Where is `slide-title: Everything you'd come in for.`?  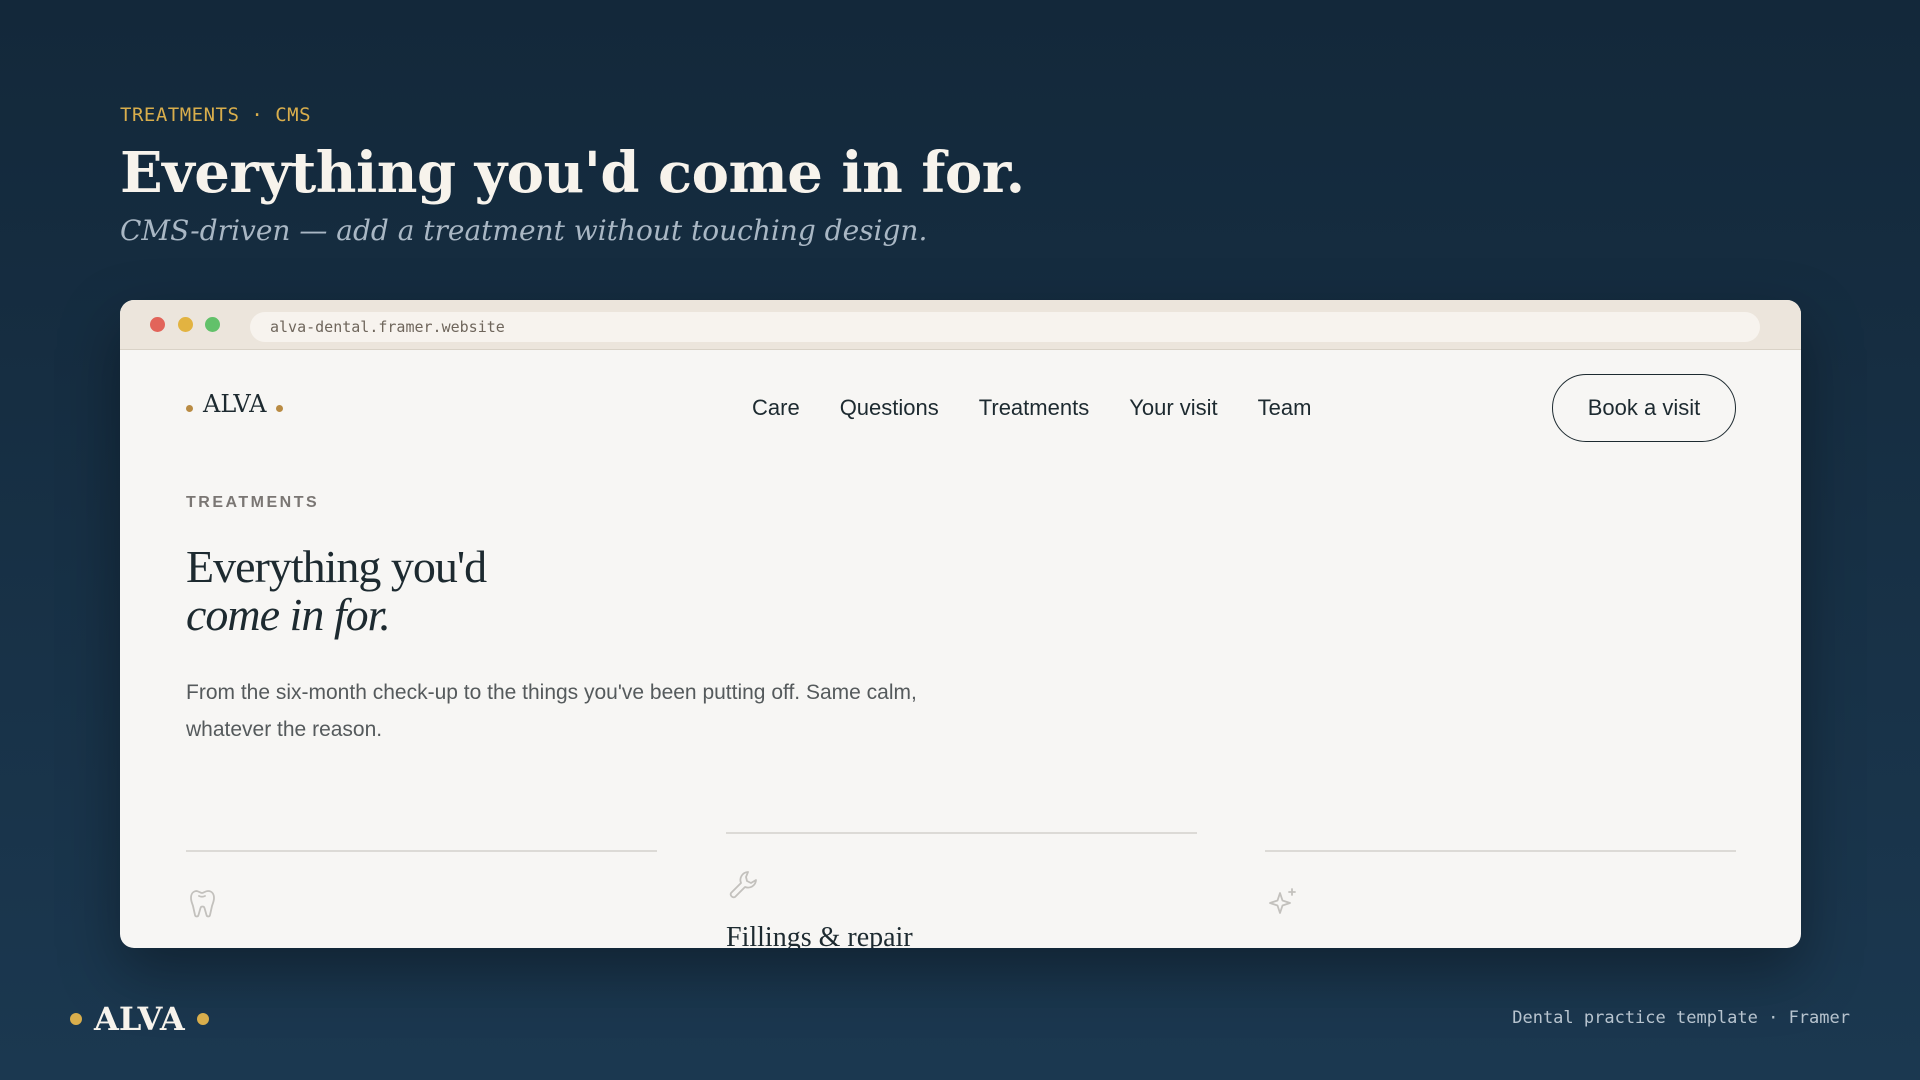 slide-title: Everything you'd come in for. is located at coordinates (572, 173).